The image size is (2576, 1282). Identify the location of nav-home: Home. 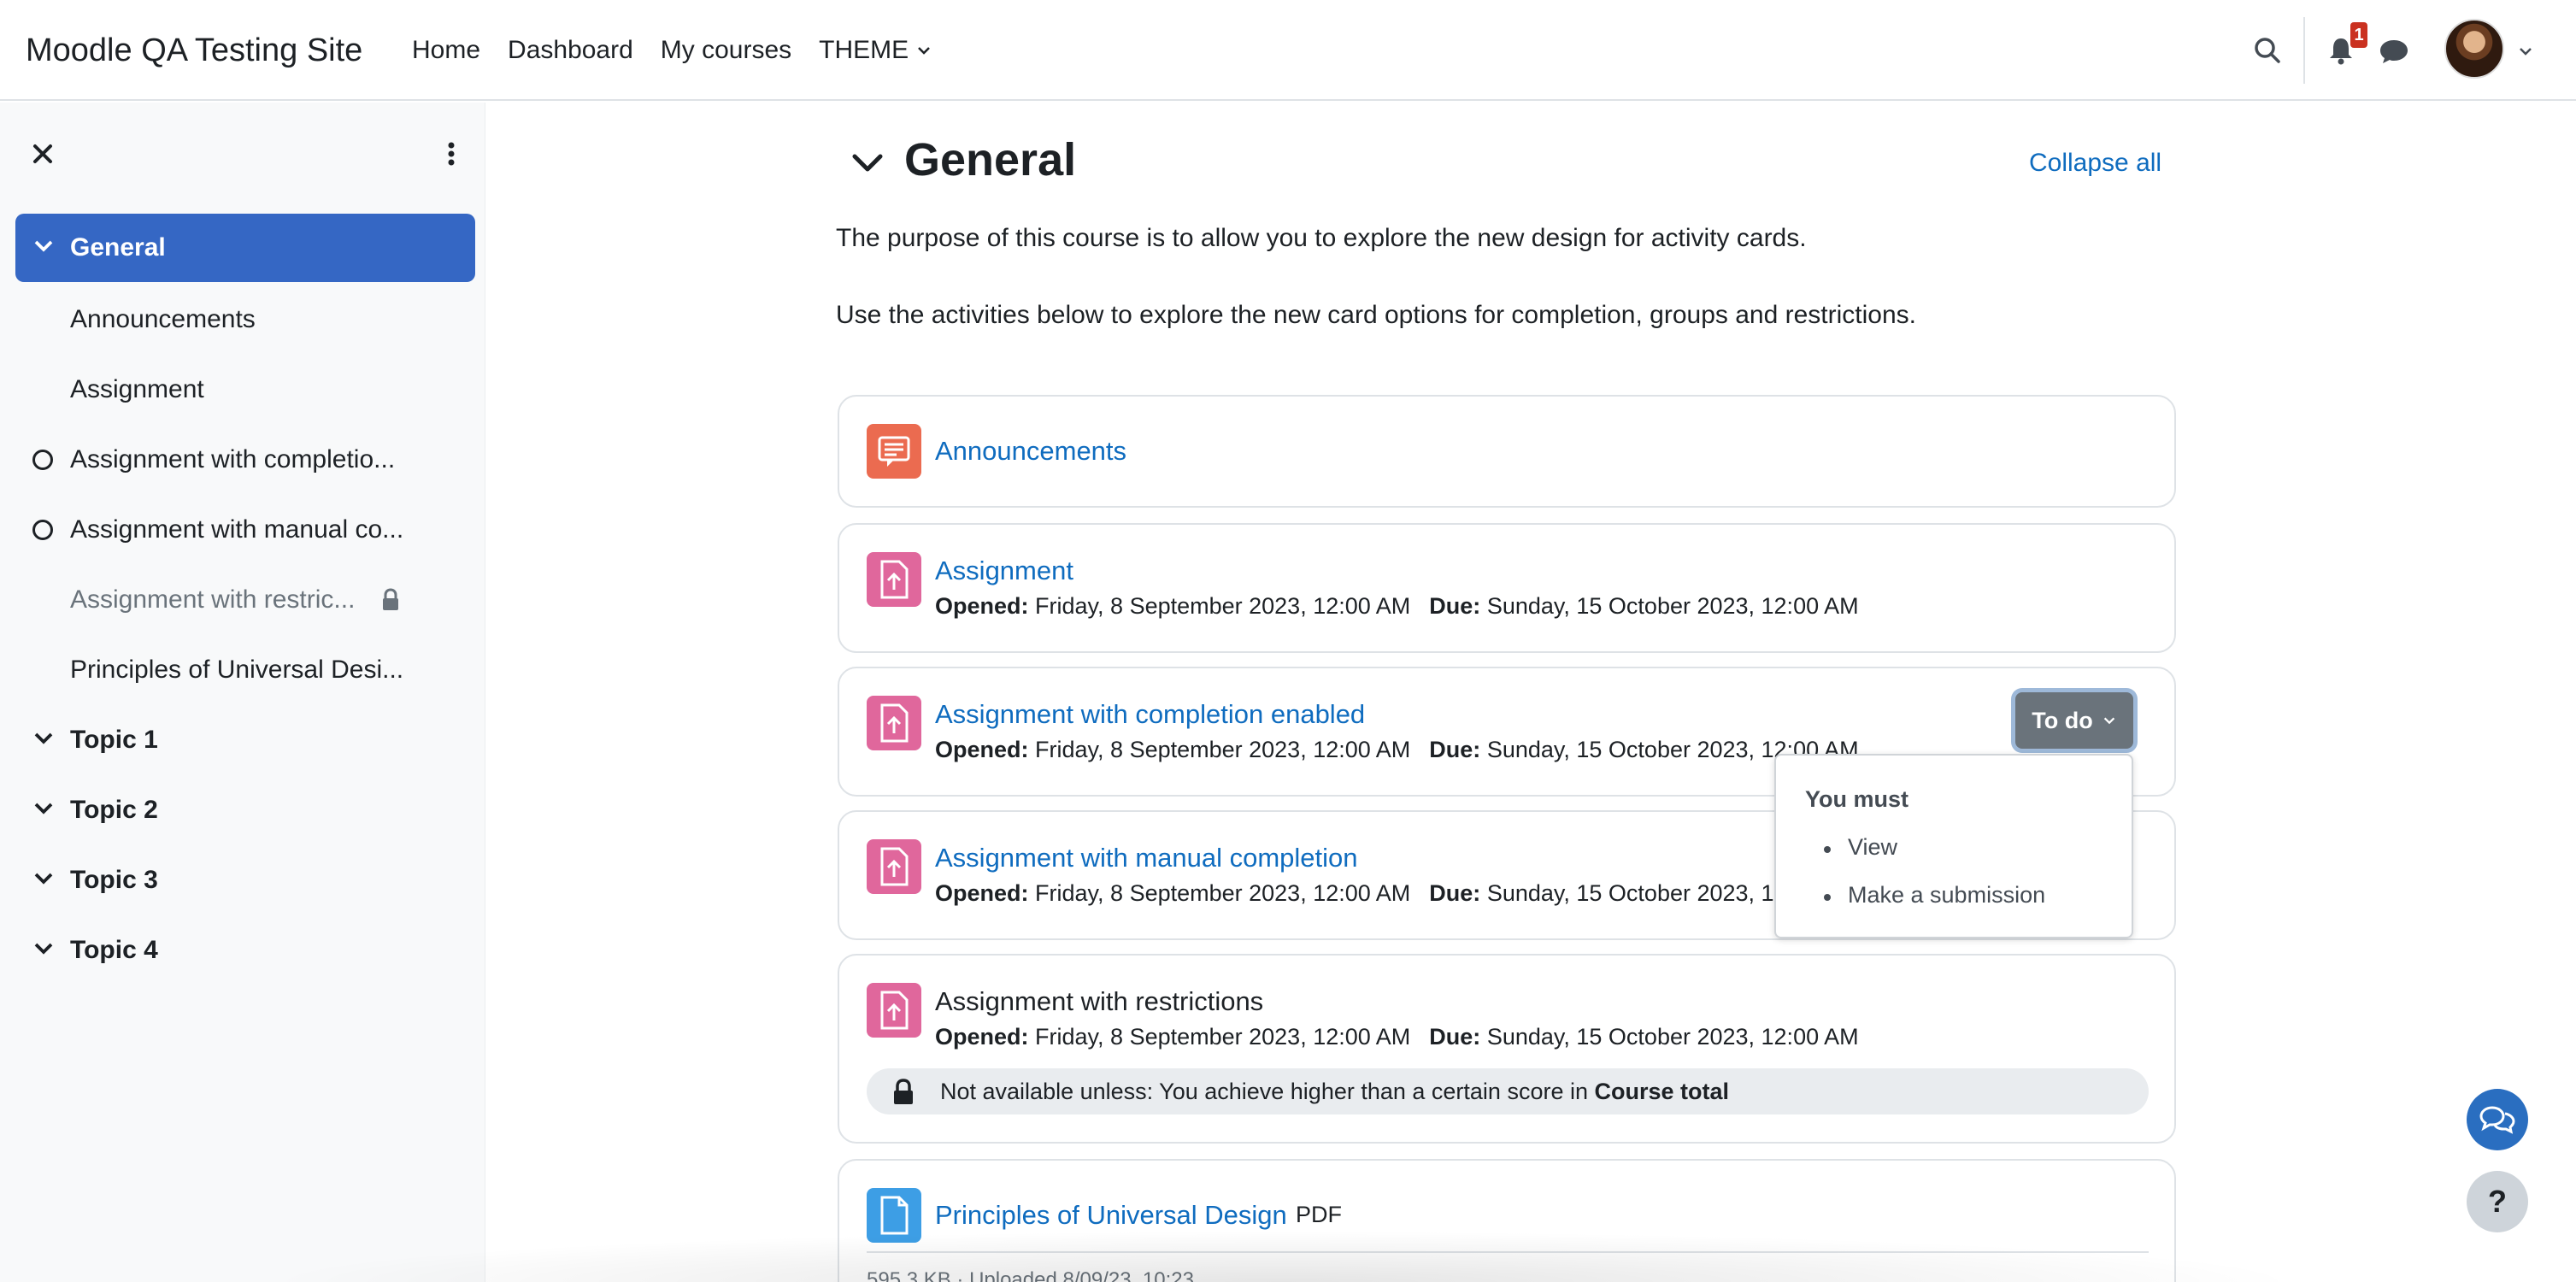
(446, 50).